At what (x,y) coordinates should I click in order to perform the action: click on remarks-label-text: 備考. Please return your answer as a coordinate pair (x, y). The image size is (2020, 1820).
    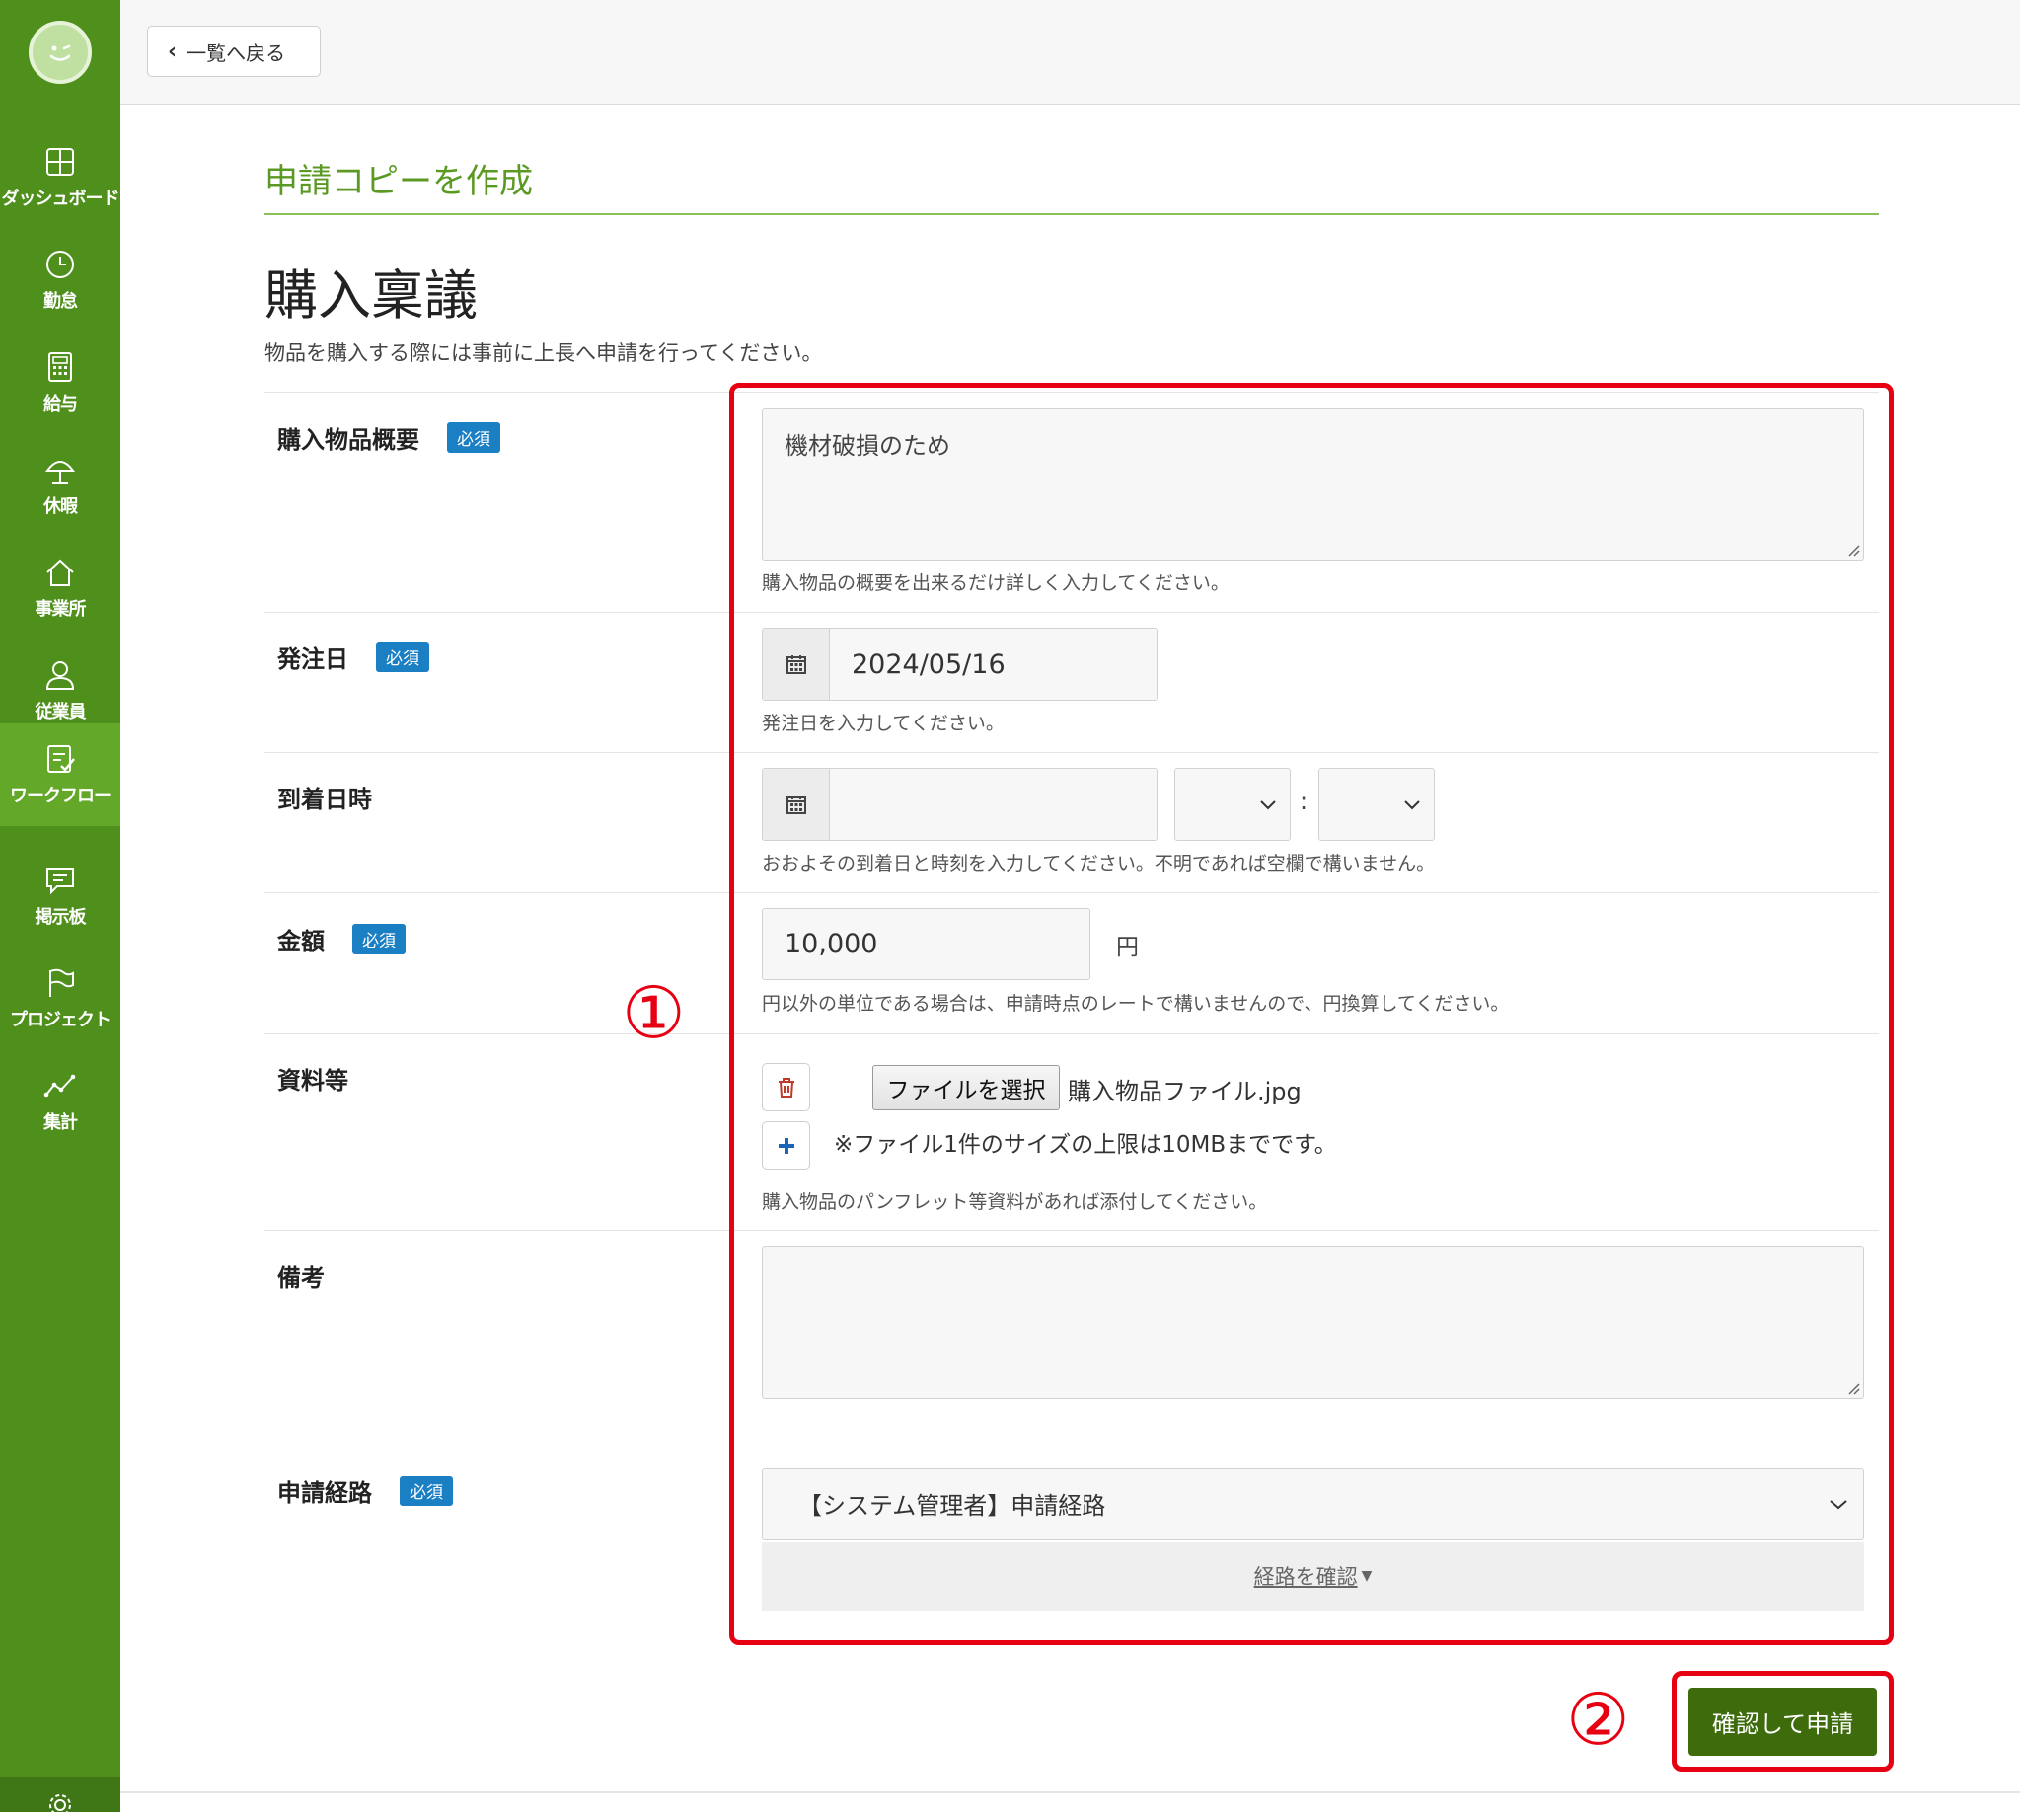
    Looking at the image, I should click on (301, 1278).